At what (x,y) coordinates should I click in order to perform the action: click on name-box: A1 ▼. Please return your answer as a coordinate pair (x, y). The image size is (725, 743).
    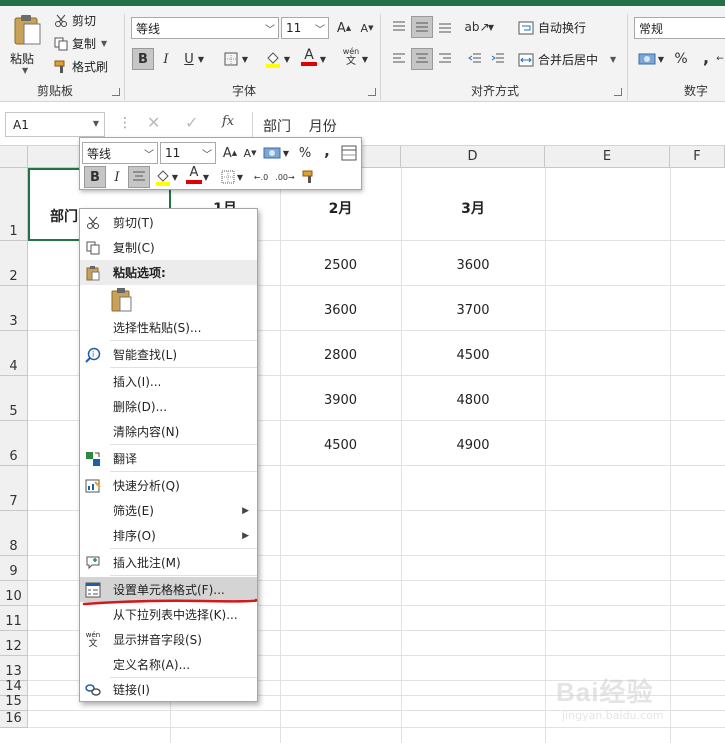
    Looking at the image, I should click on (55, 124).